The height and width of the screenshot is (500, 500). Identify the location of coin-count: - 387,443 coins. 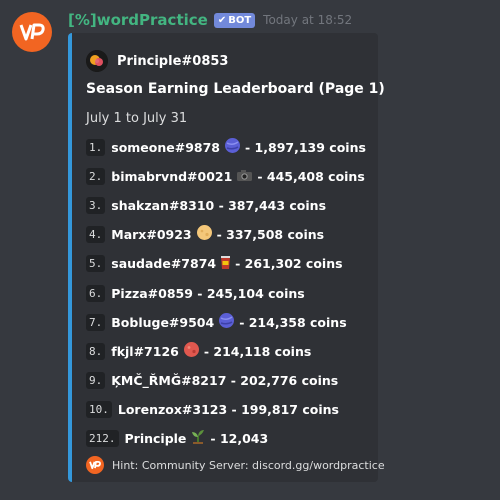
(270, 206).